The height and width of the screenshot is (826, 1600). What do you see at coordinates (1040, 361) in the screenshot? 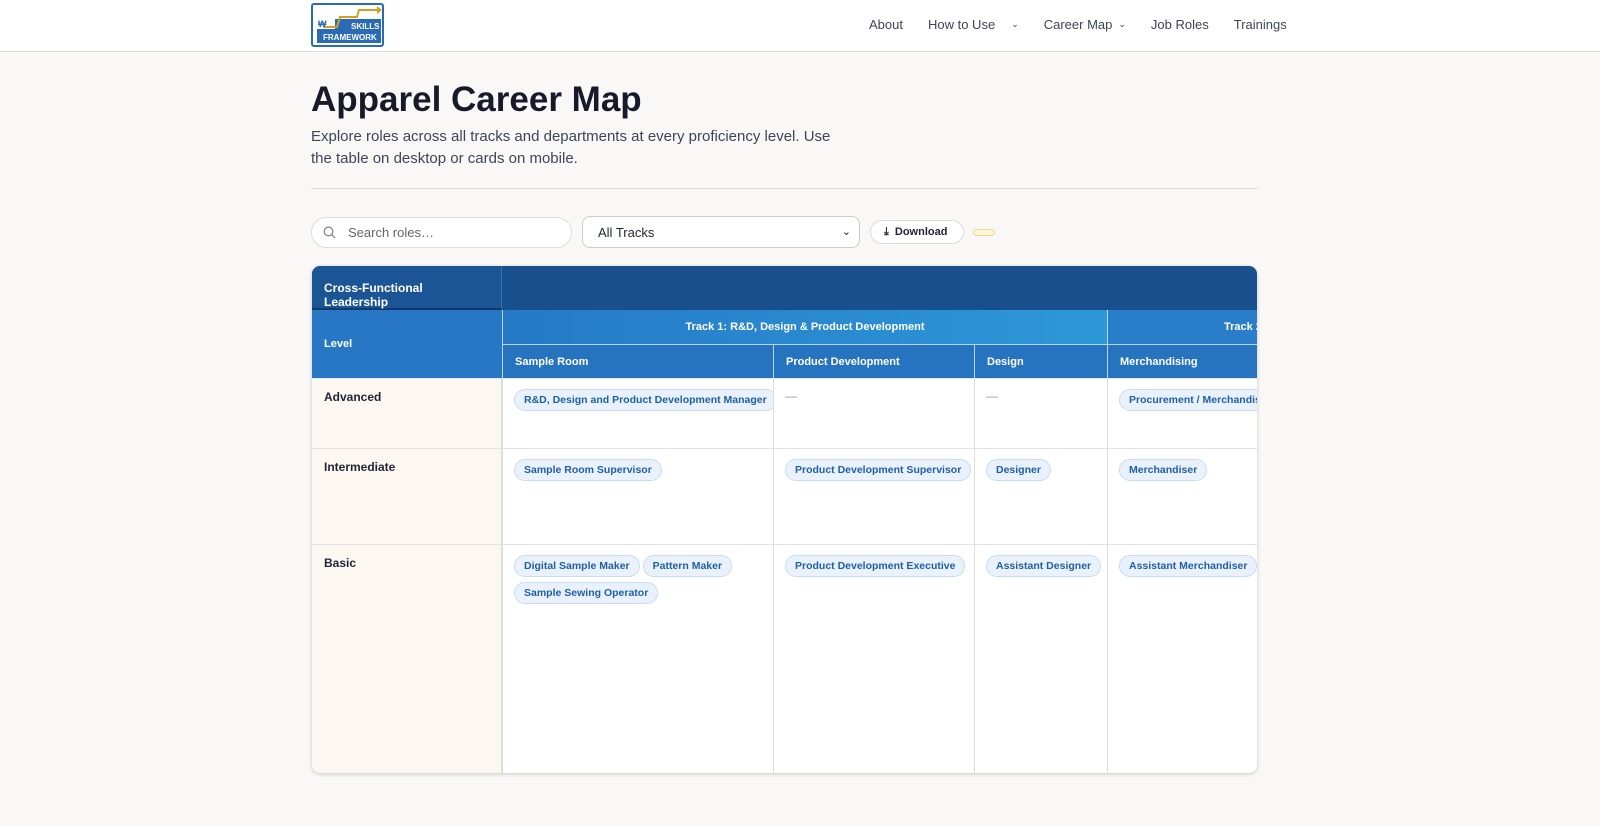
I see `dept-design: Design` at bounding box center [1040, 361].